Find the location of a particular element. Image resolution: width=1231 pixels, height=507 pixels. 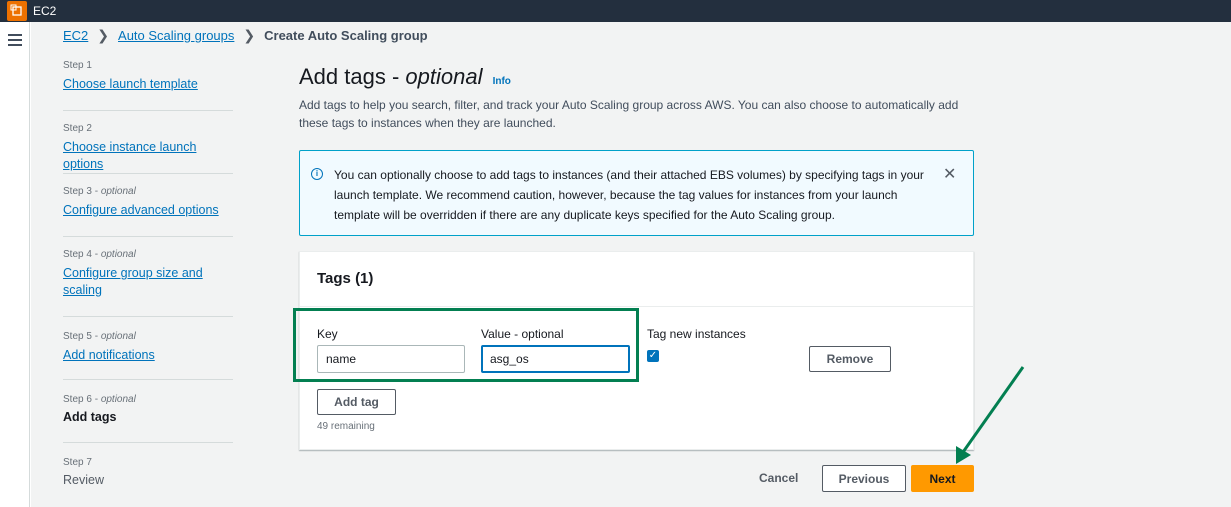

service-name: EC2 is located at coordinates (44, 11).